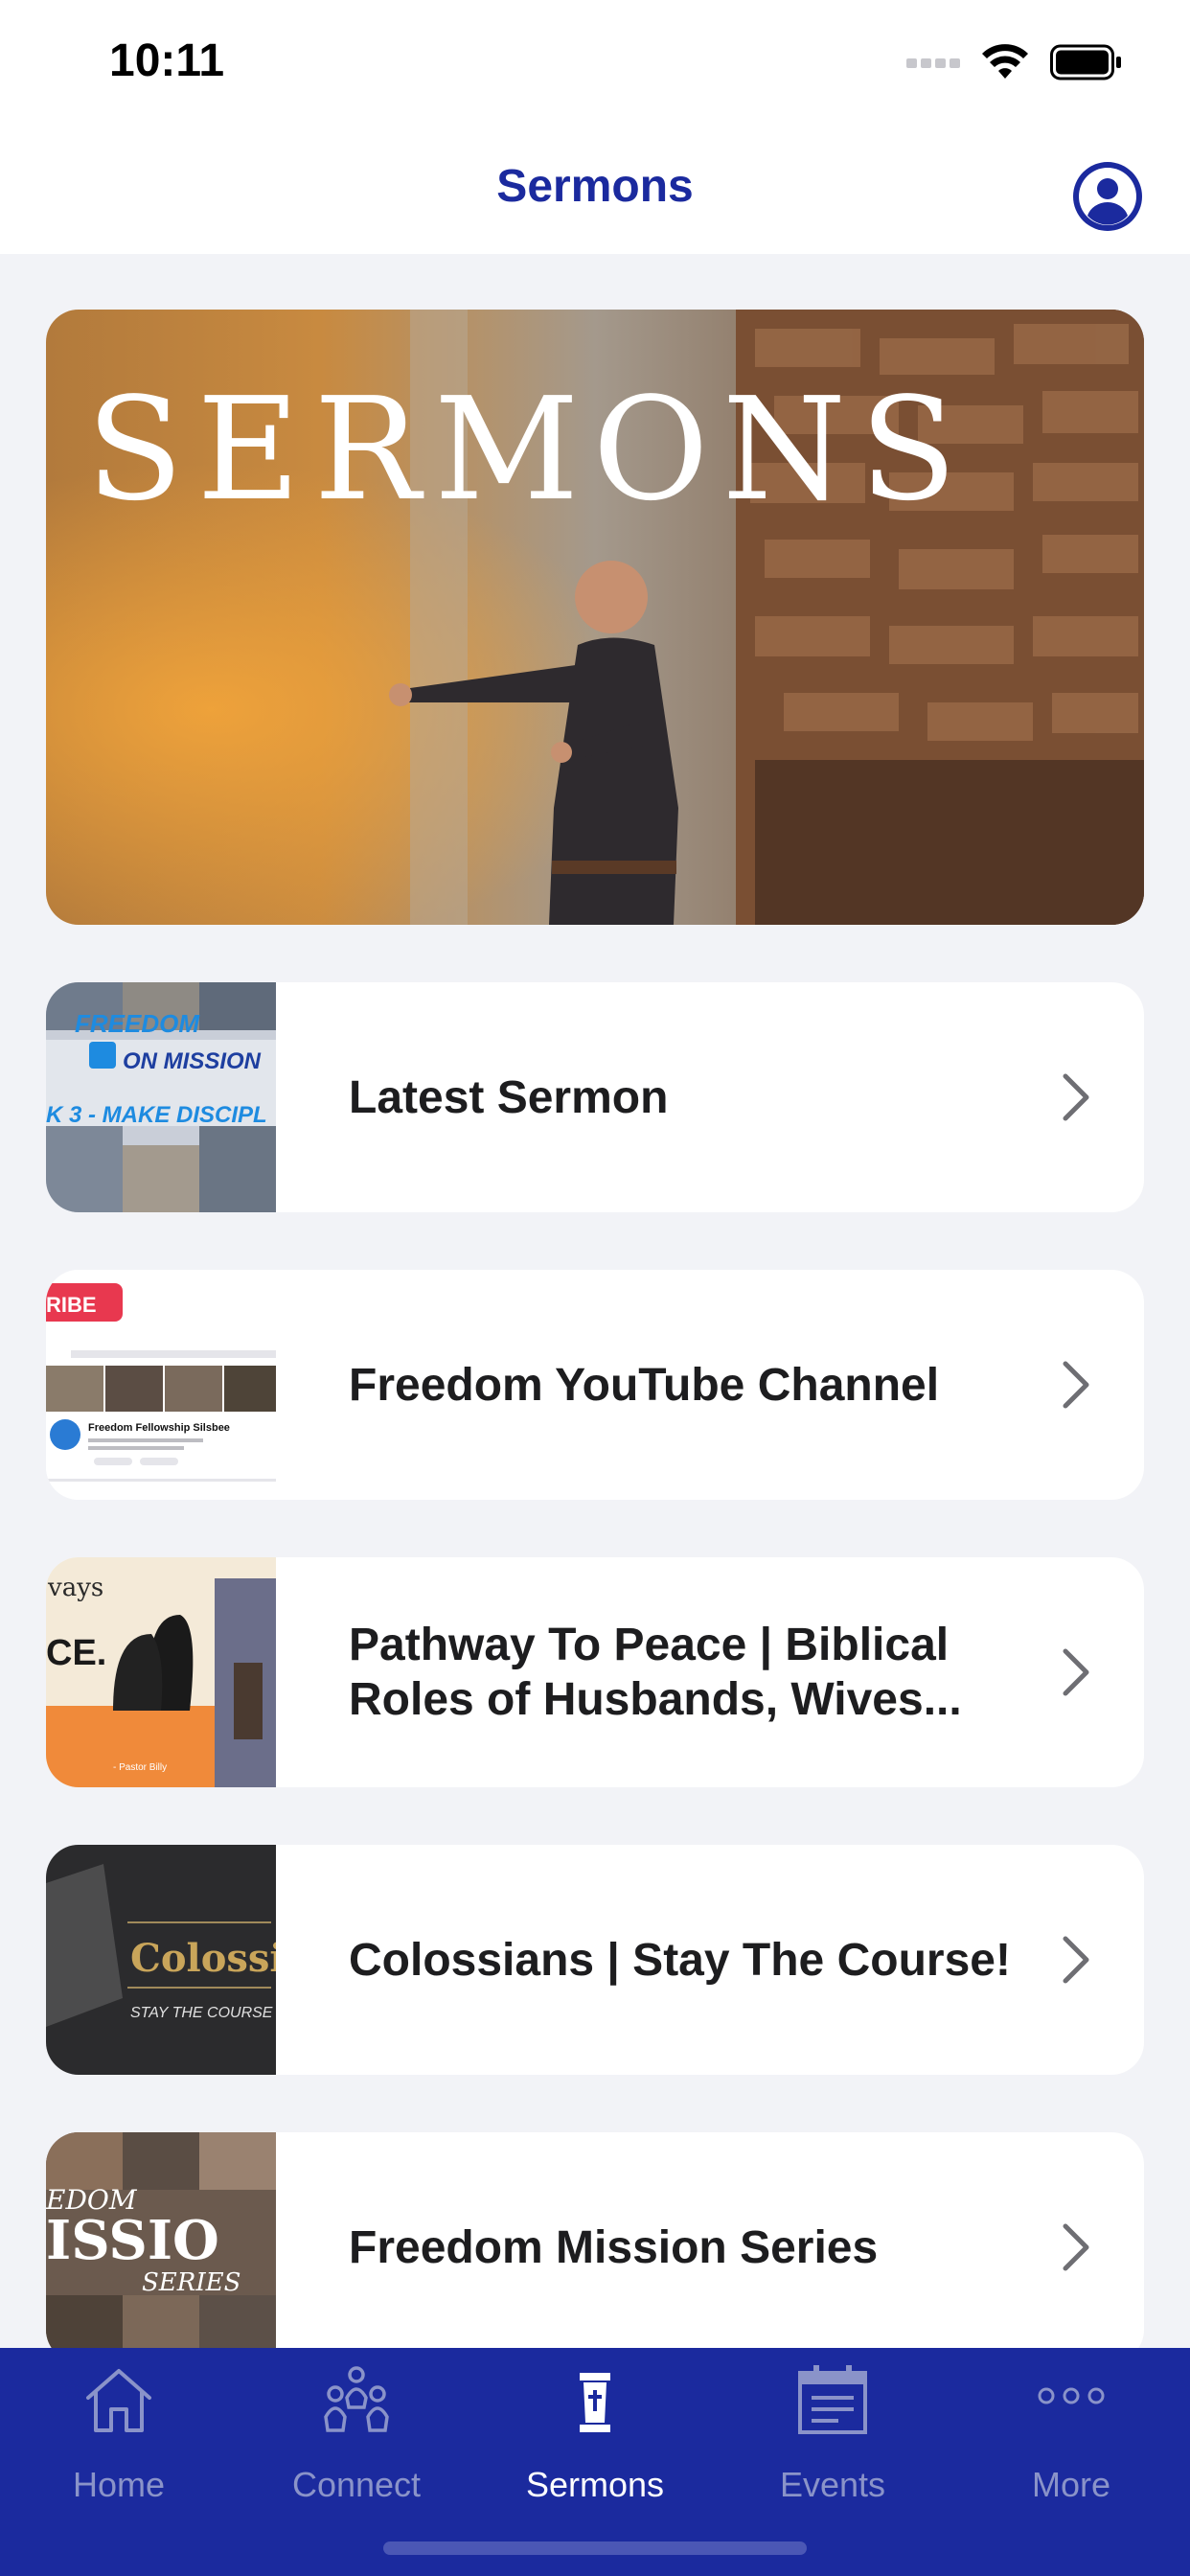  What do you see at coordinates (833, 2484) in the screenshot?
I see `tab-label: Events` at bounding box center [833, 2484].